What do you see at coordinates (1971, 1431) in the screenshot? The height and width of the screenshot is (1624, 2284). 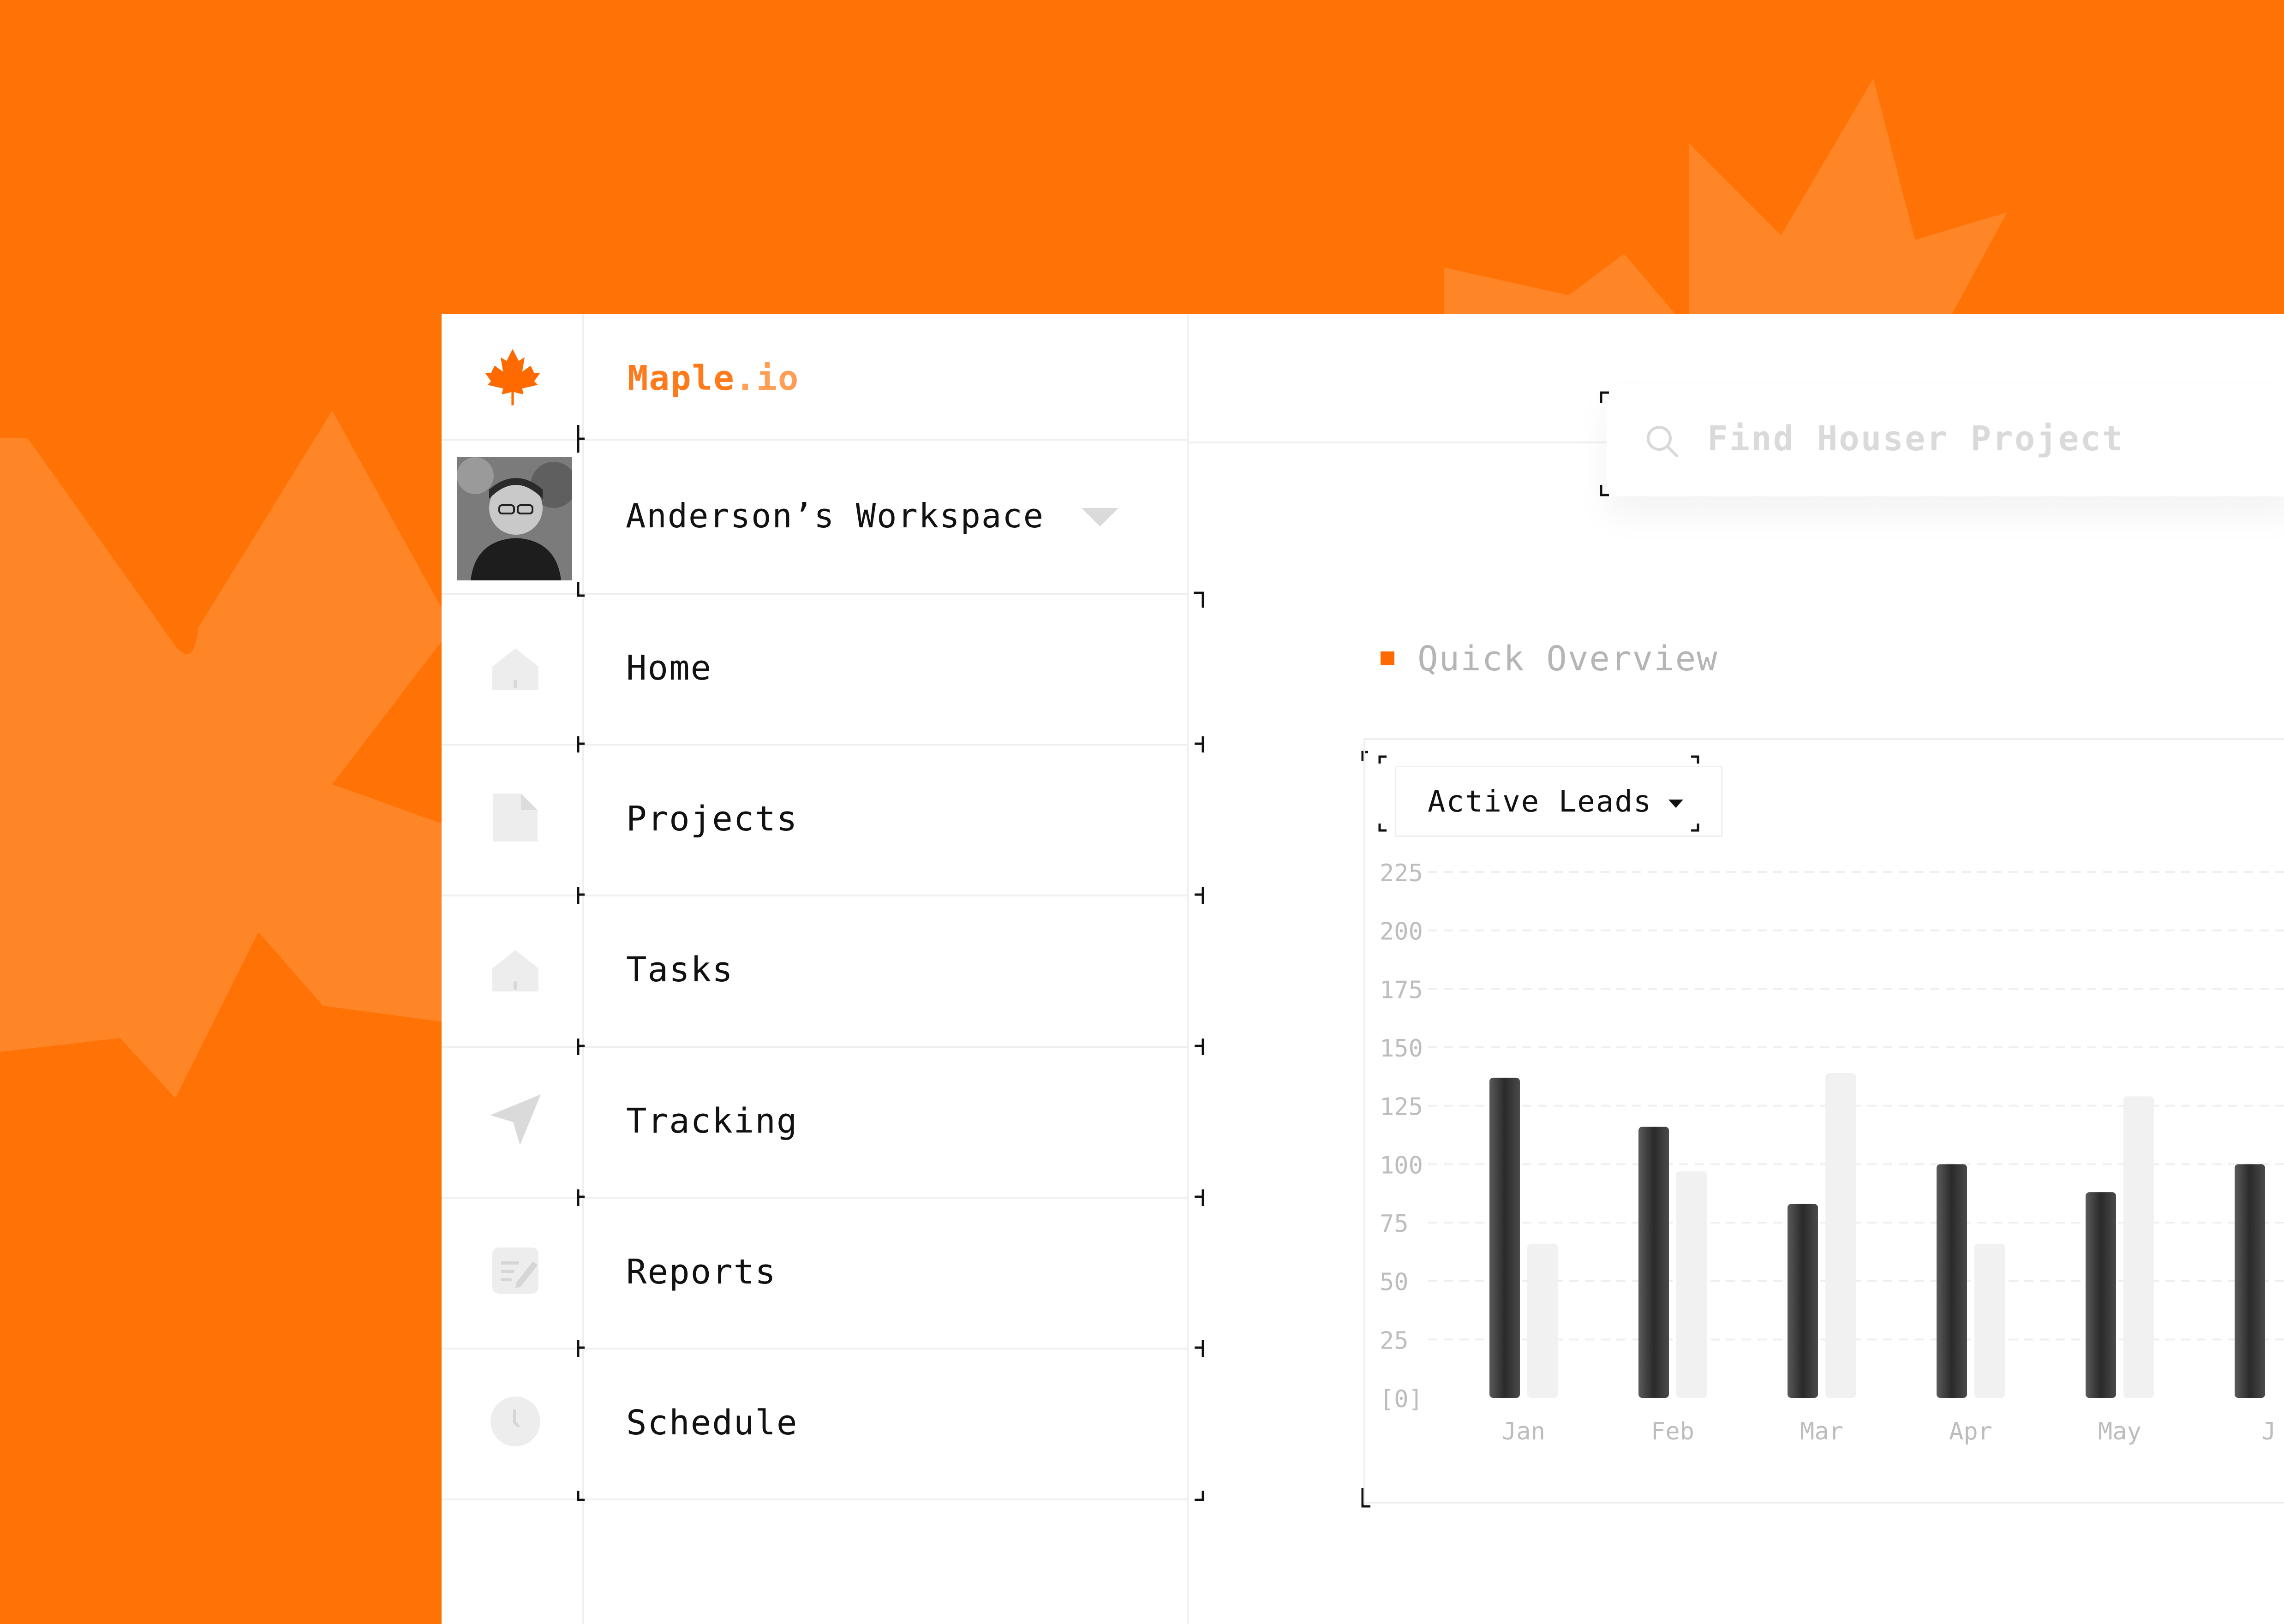 I see `x-tick-label: Apr` at bounding box center [1971, 1431].